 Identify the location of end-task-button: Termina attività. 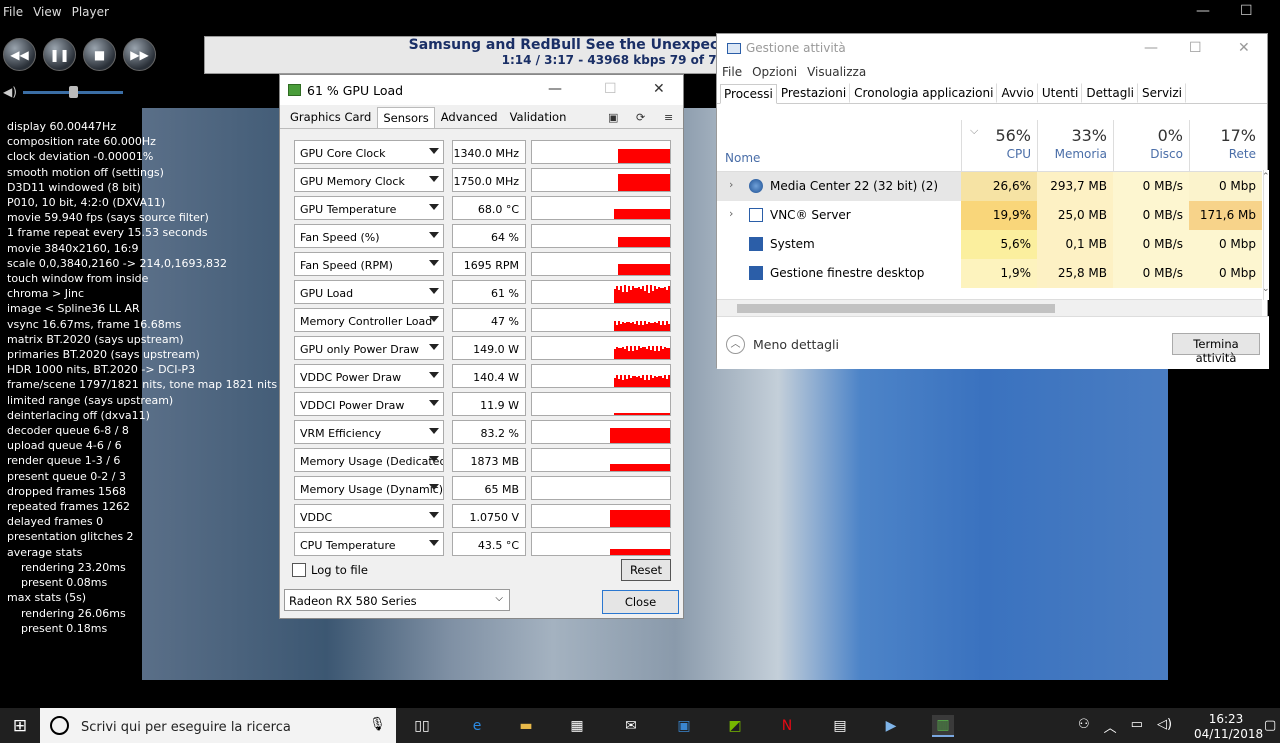
(1216, 349).